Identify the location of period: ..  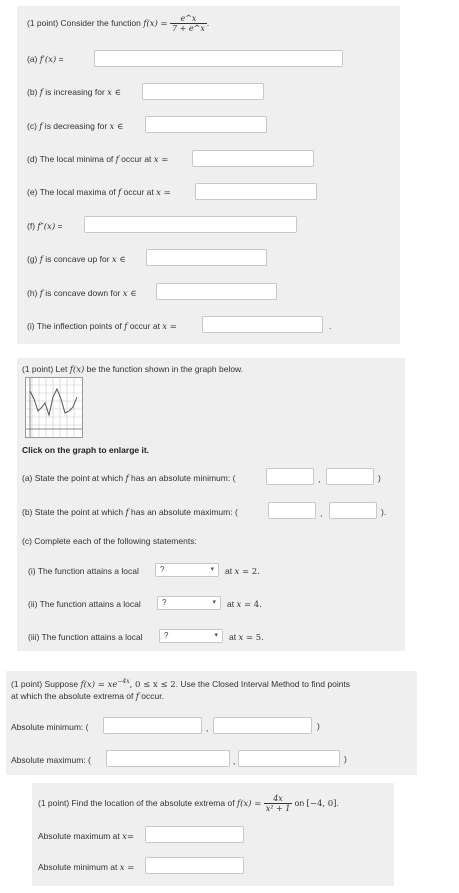
(337, 803).